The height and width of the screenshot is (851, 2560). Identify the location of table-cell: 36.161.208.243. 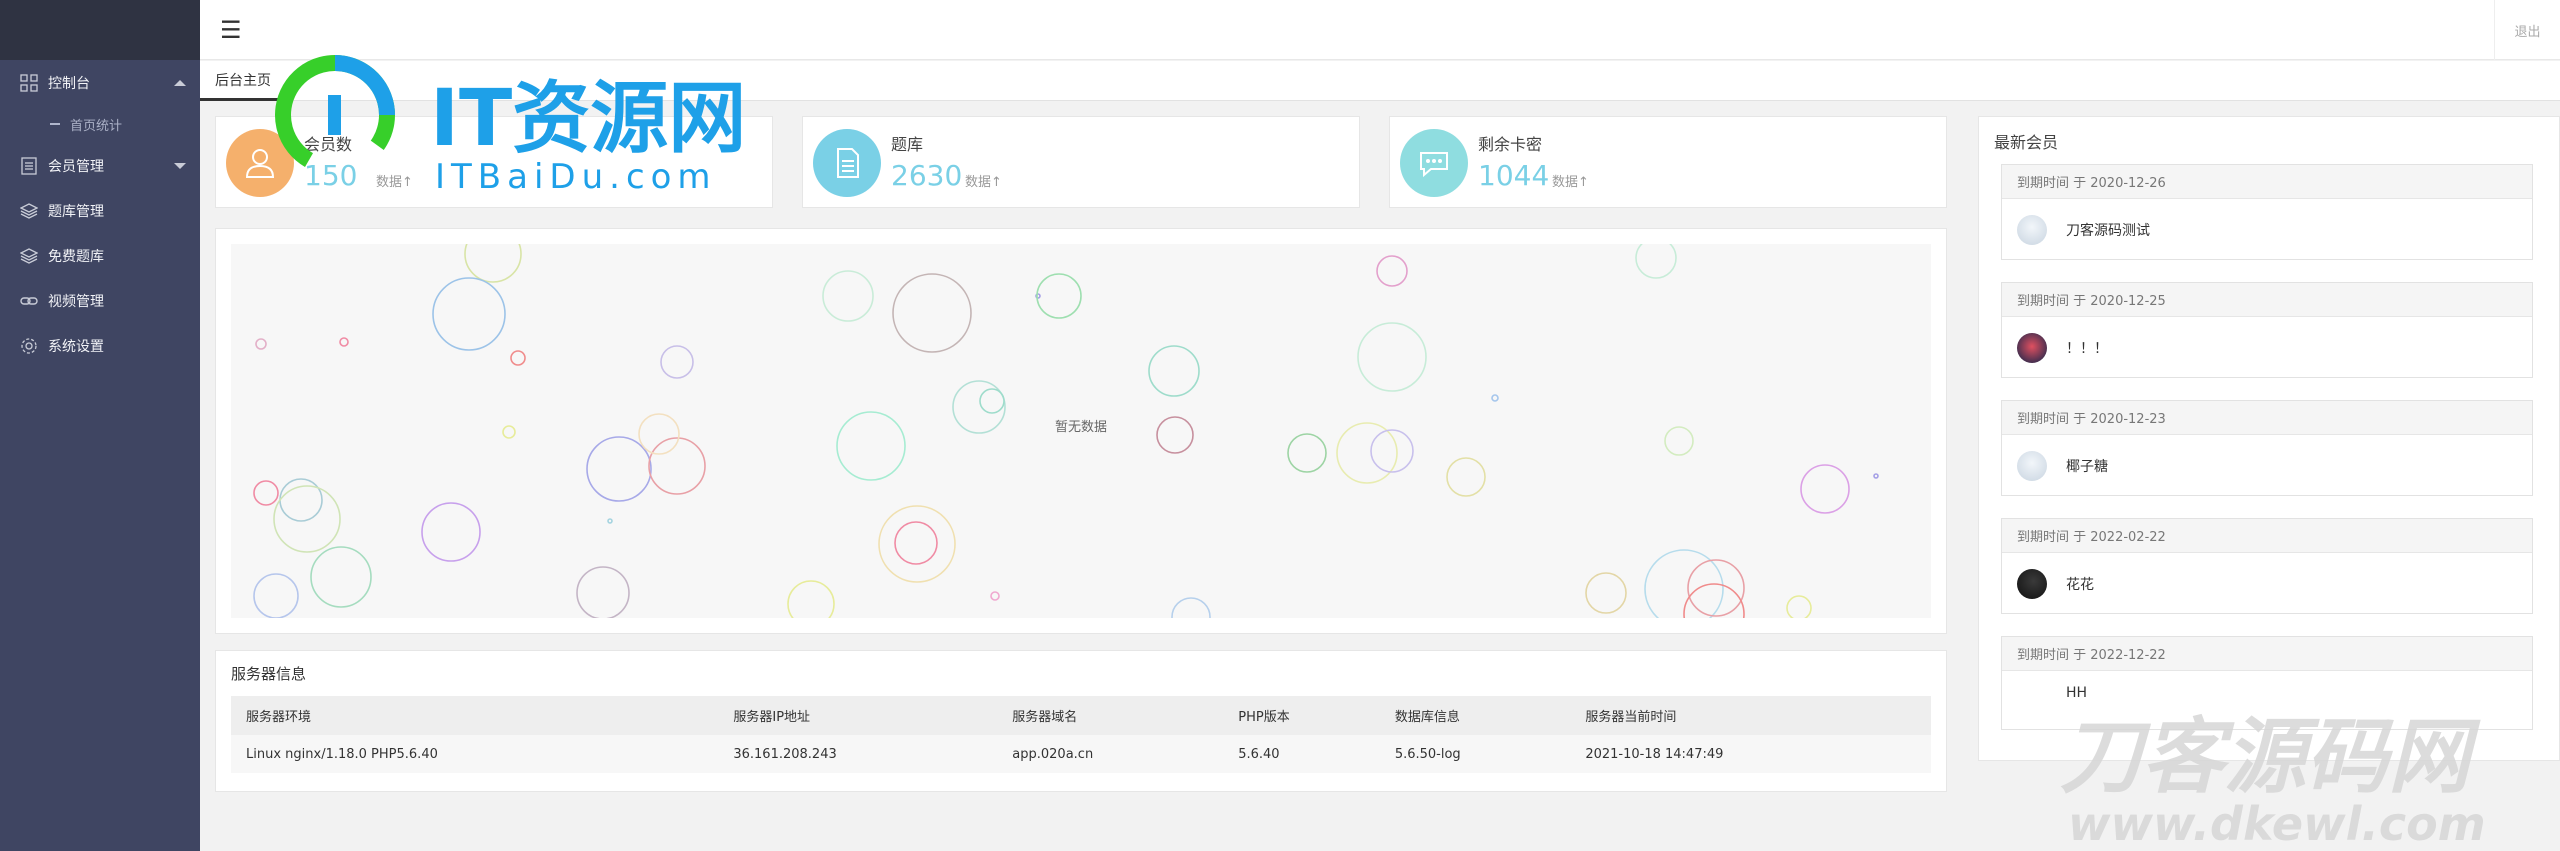
(858, 754).